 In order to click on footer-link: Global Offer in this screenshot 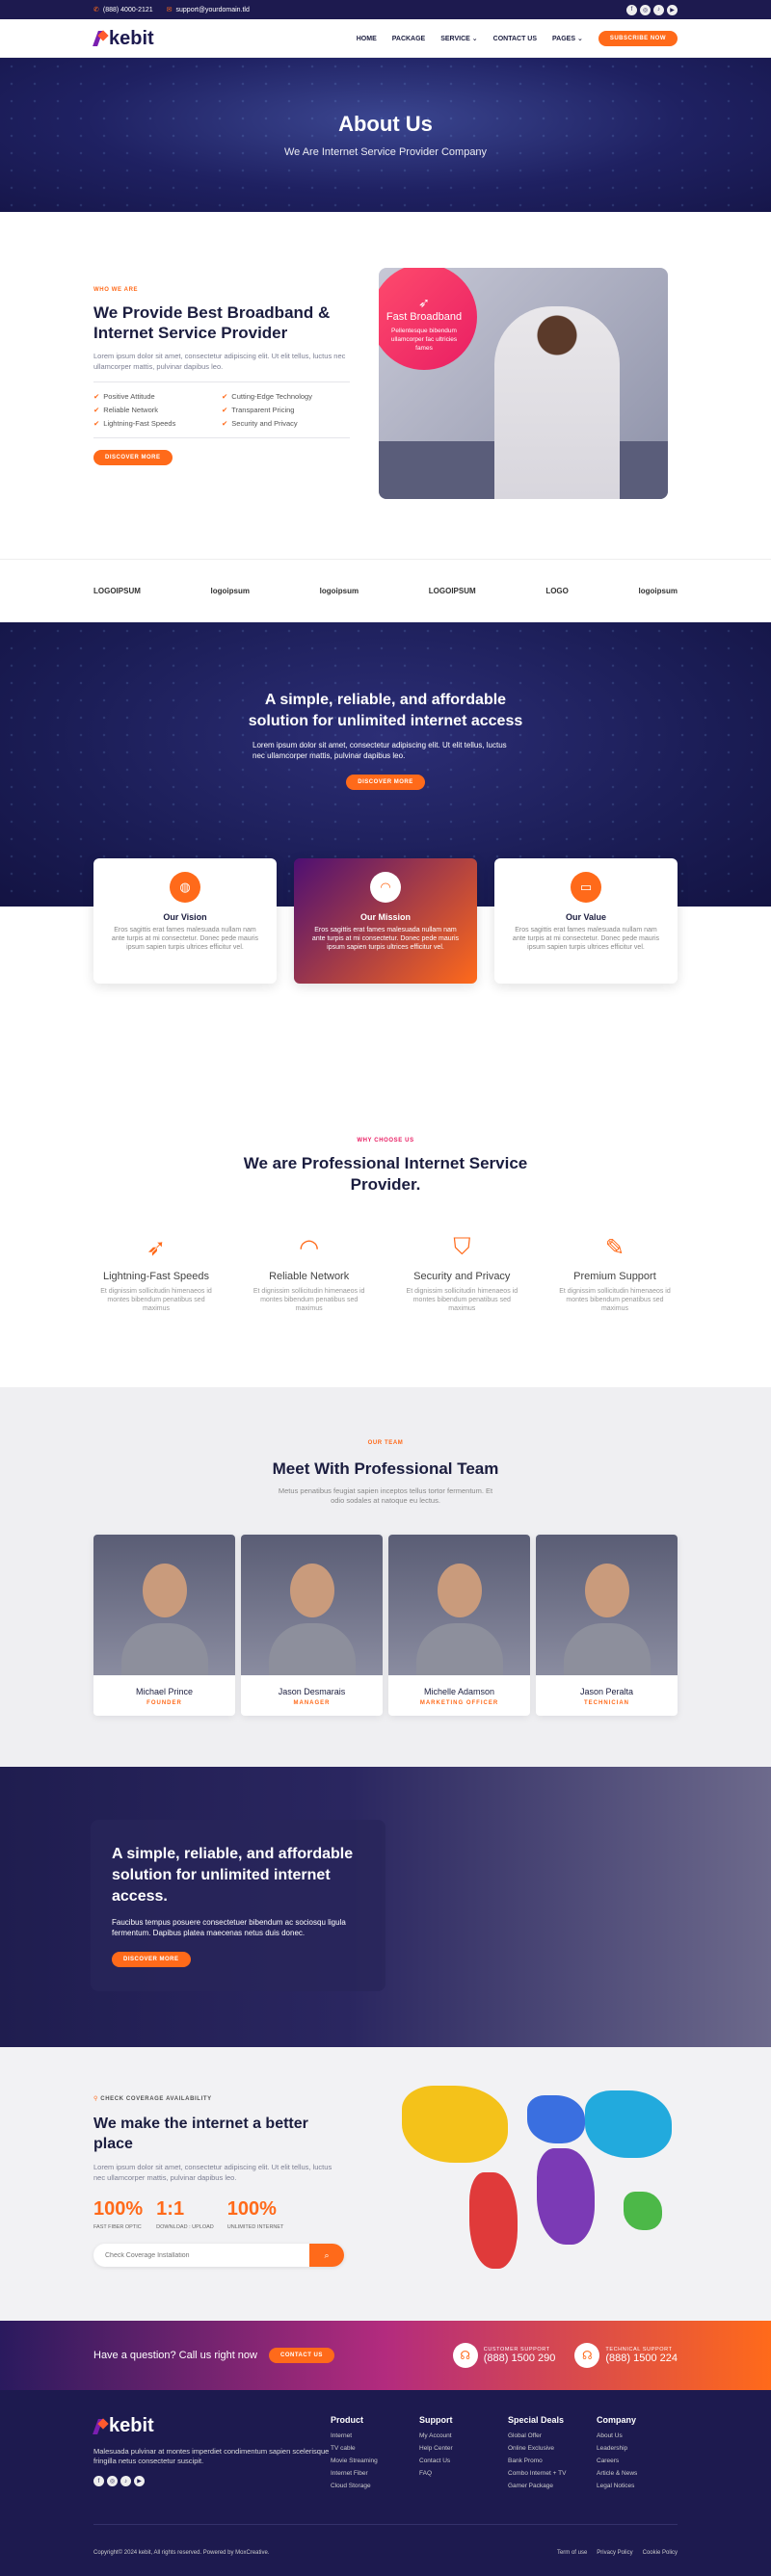, I will do `click(538, 2435)`.